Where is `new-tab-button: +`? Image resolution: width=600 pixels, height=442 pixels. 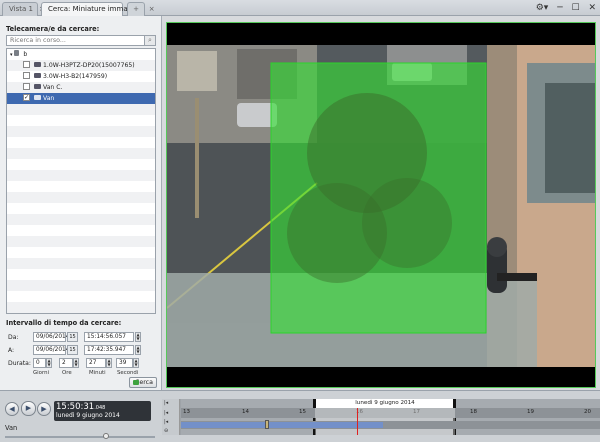
new-tab-button: + is located at coordinates (136, 9).